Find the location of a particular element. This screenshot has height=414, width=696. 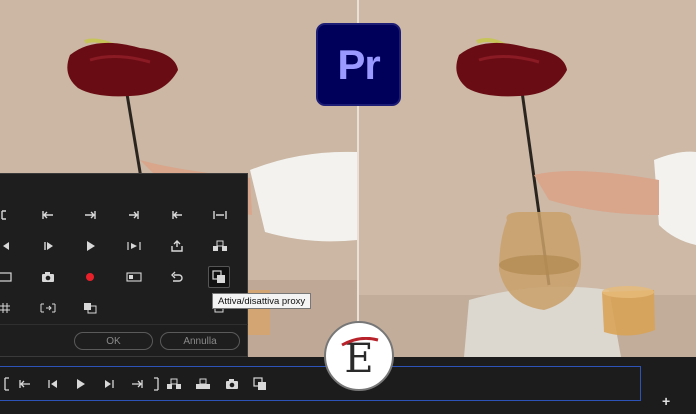

premiere-pro-logo: Pr is located at coordinates (358, 64).